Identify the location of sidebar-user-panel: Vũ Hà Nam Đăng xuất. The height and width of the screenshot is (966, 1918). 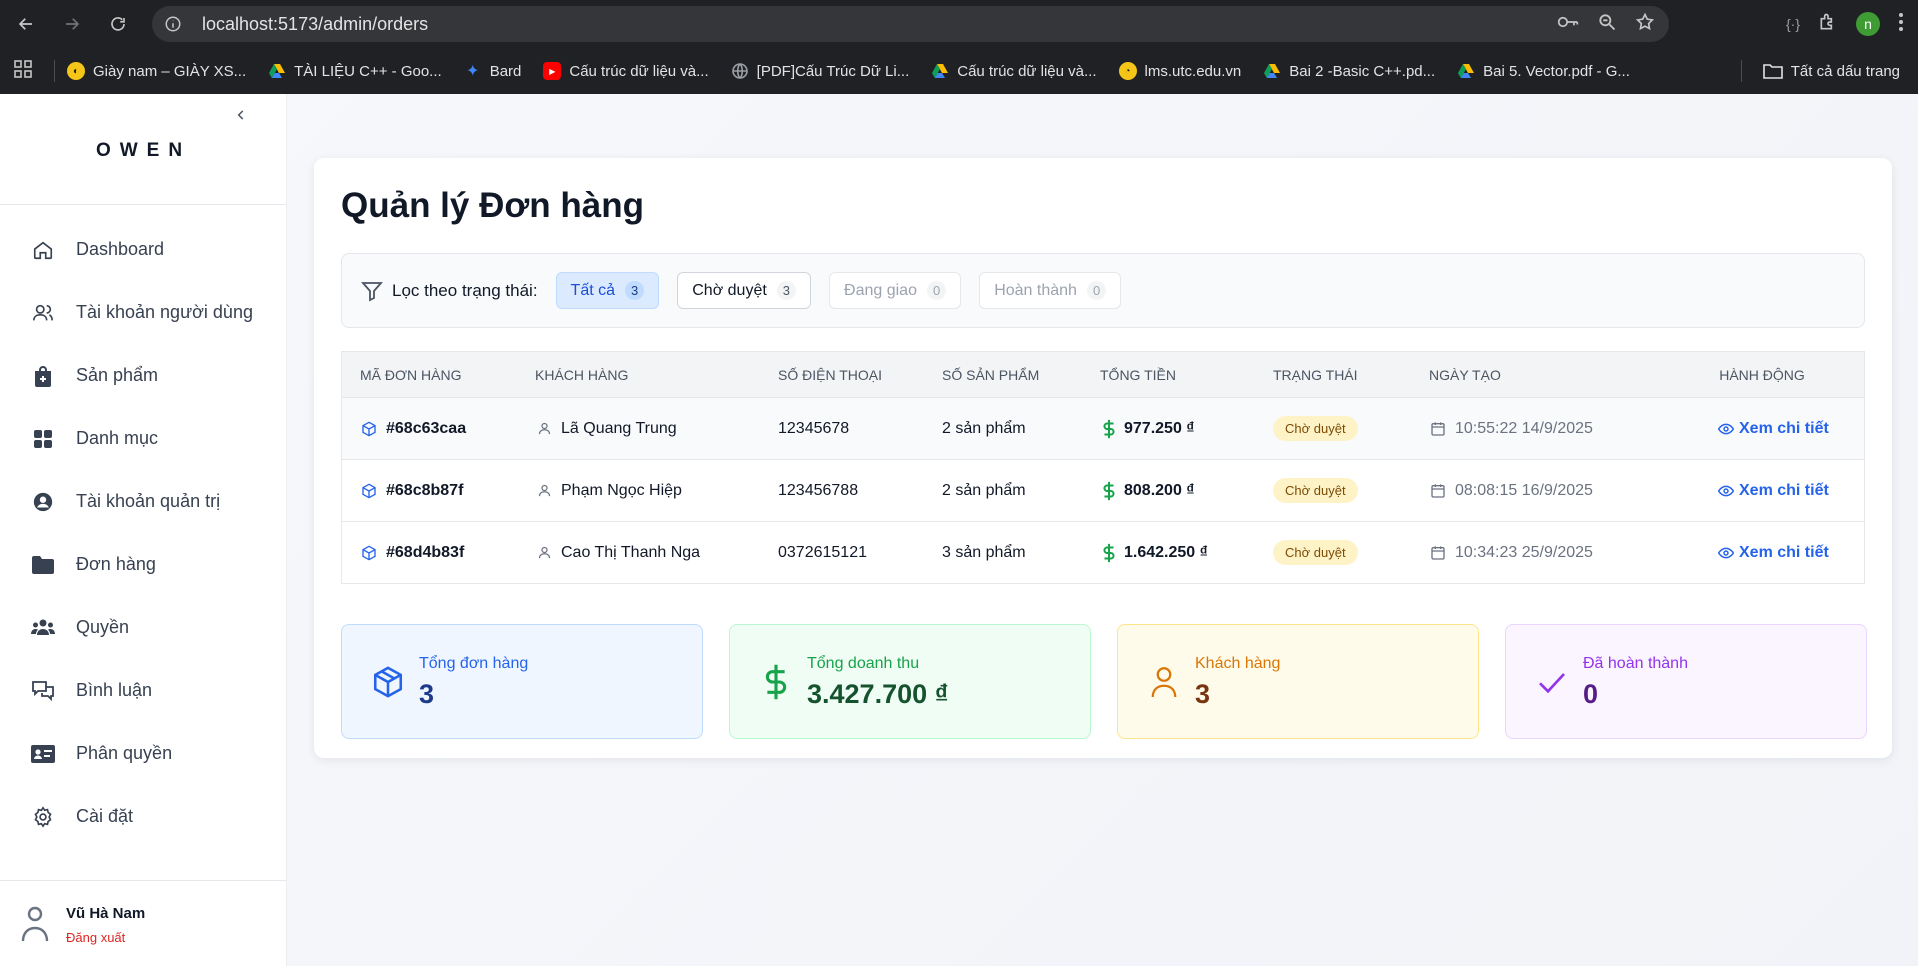
(143, 923).